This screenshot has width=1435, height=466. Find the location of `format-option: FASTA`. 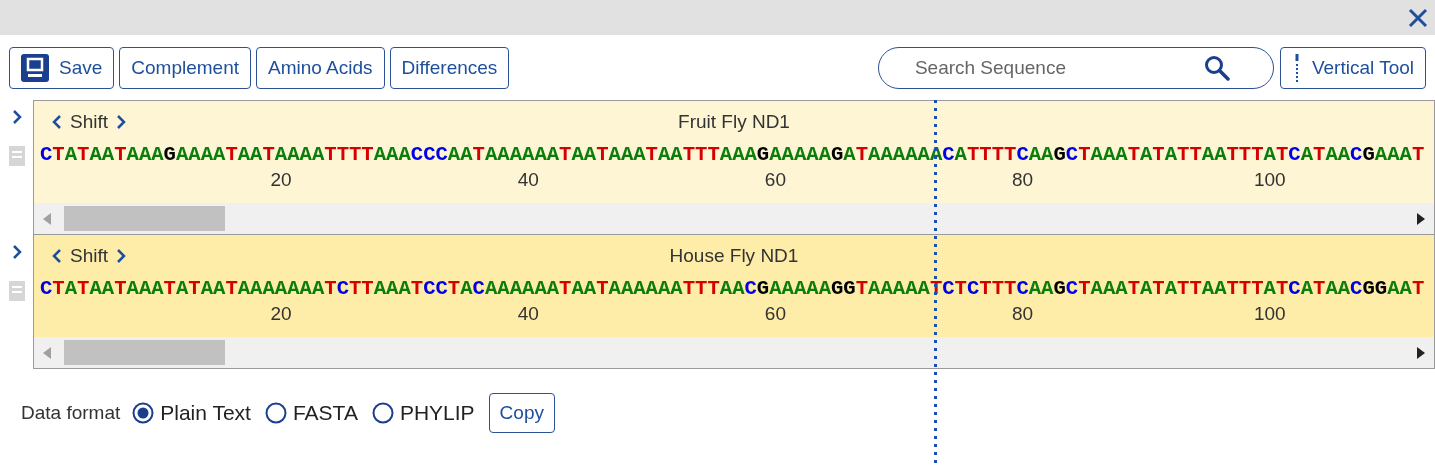

format-option: FASTA is located at coordinates (311, 413).